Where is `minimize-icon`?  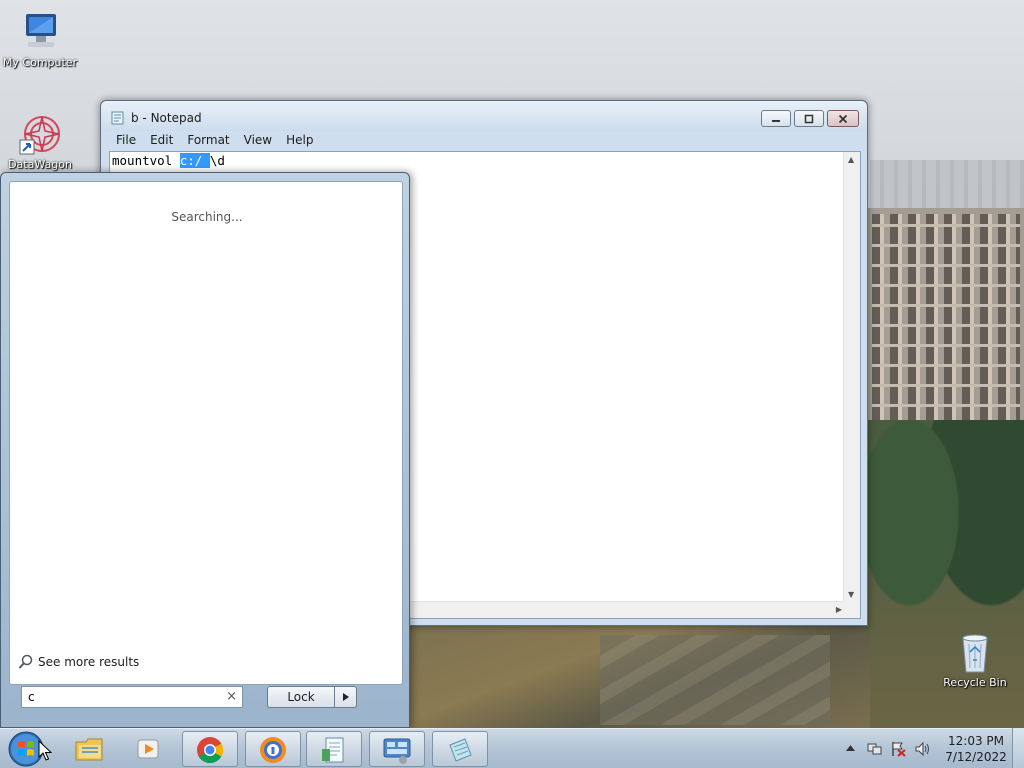 minimize-icon is located at coordinates (776, 121).